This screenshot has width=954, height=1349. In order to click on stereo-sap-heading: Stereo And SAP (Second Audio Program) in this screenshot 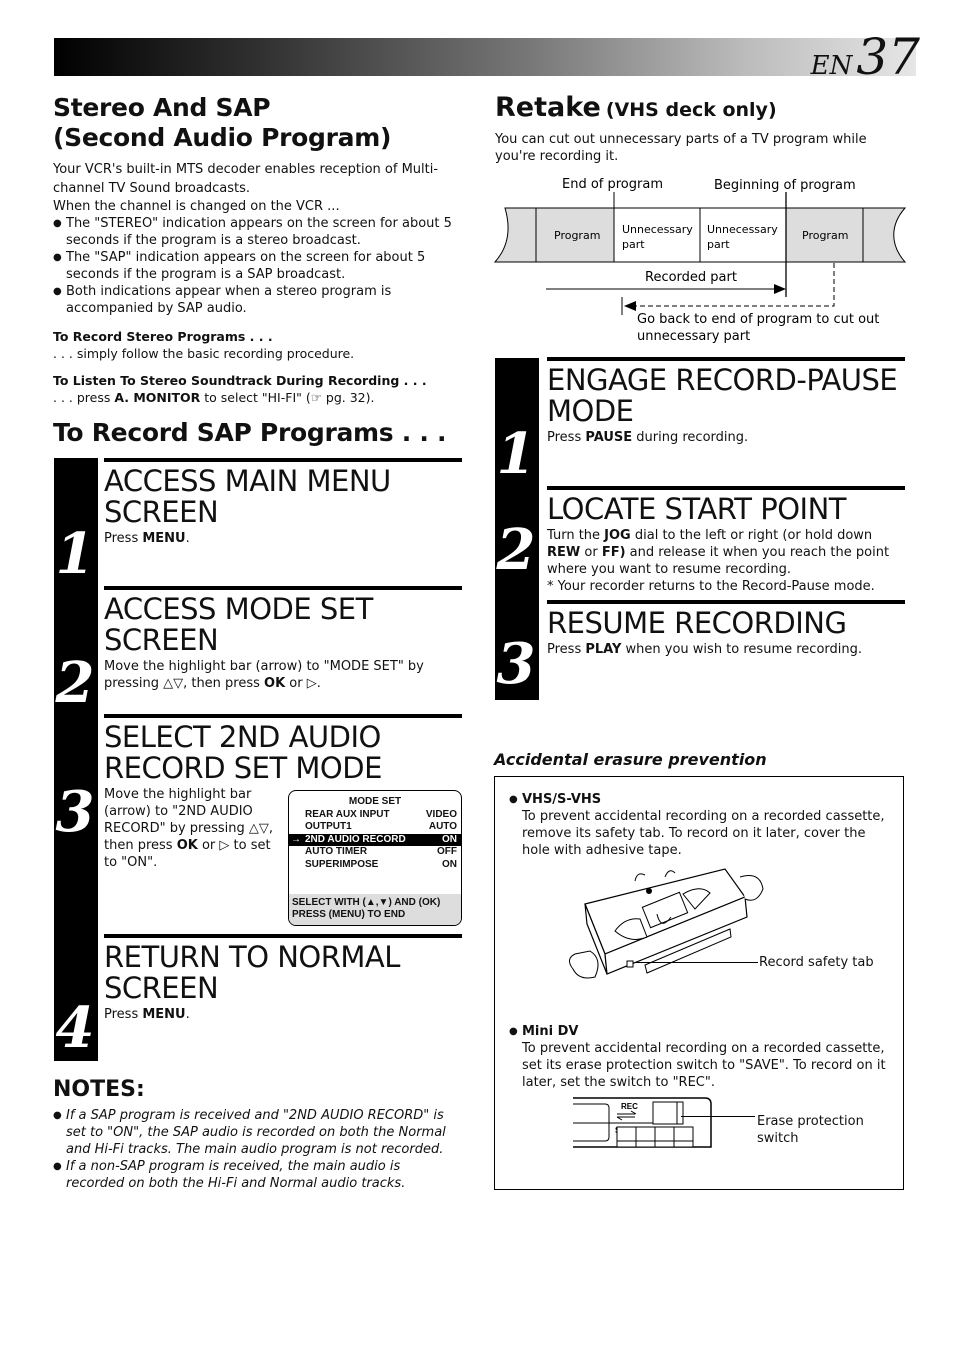, I will do `click(263, 123)`.